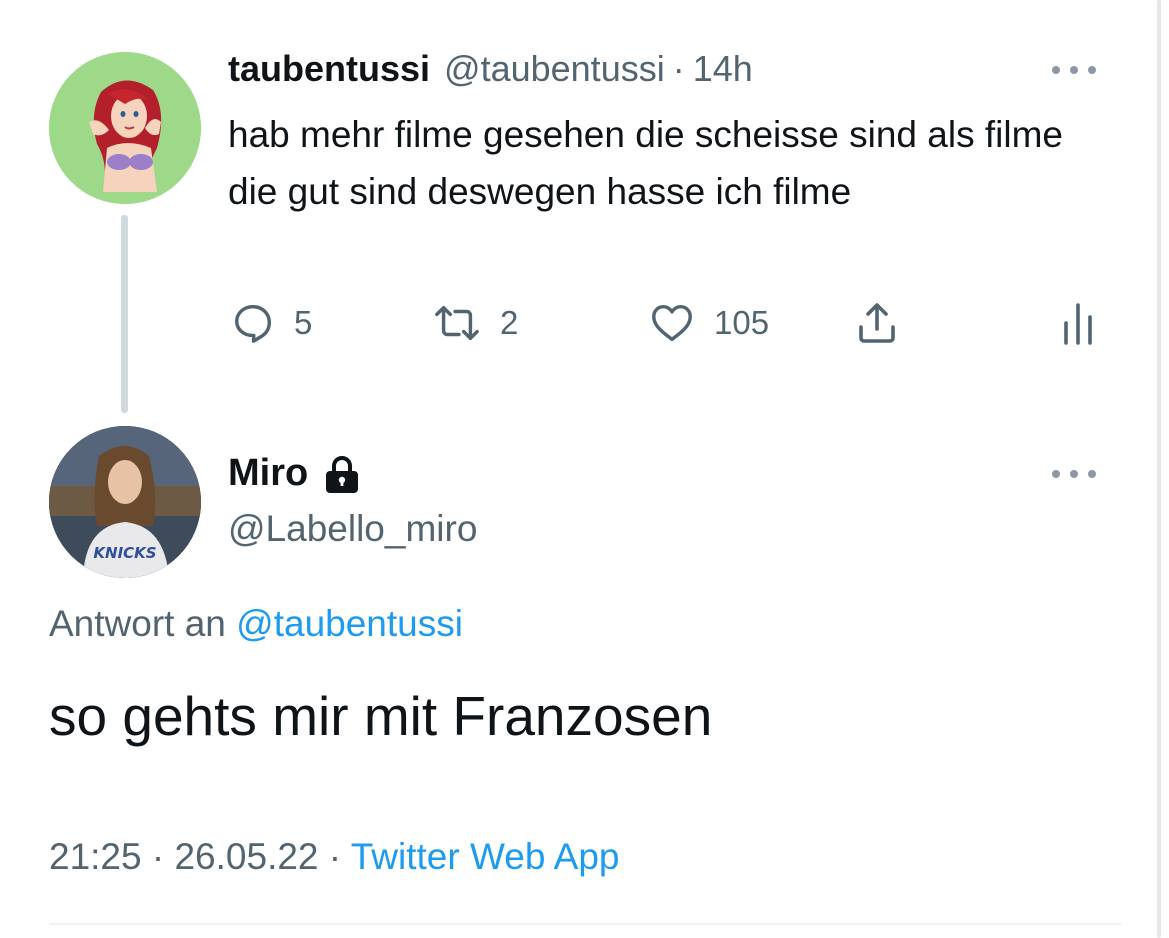  I want to click on stats-button, so click(1078, 323).